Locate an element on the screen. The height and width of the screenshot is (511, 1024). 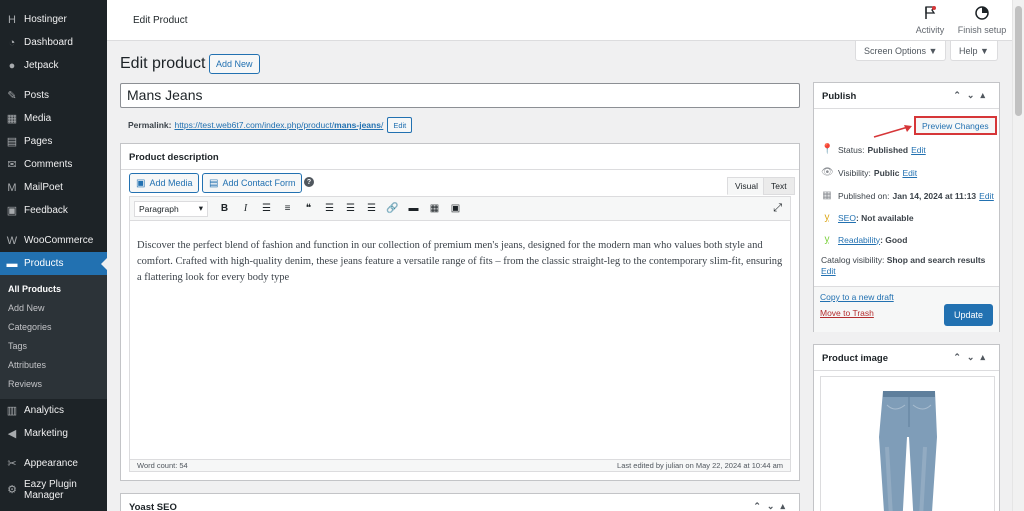
add-contact-form-label: Add Contact Form is located at coordinates (259, 183).